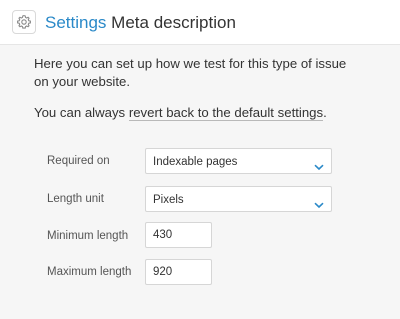  I want to click on page-title: Settings Meta description, so click(140, 23).